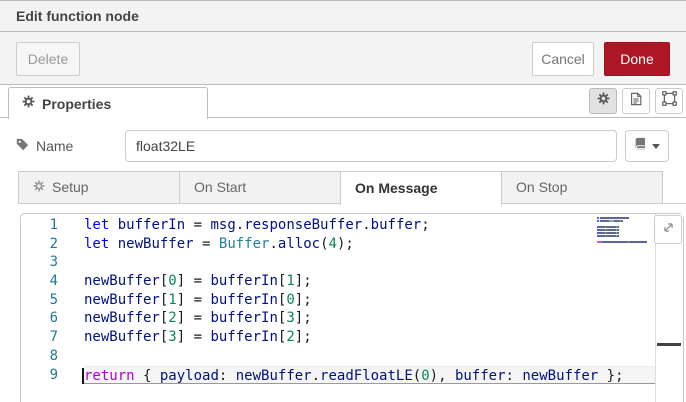  I want to click on code-line: 4 newBuffer[0] = bufferIn[1];, so click(352, 281).